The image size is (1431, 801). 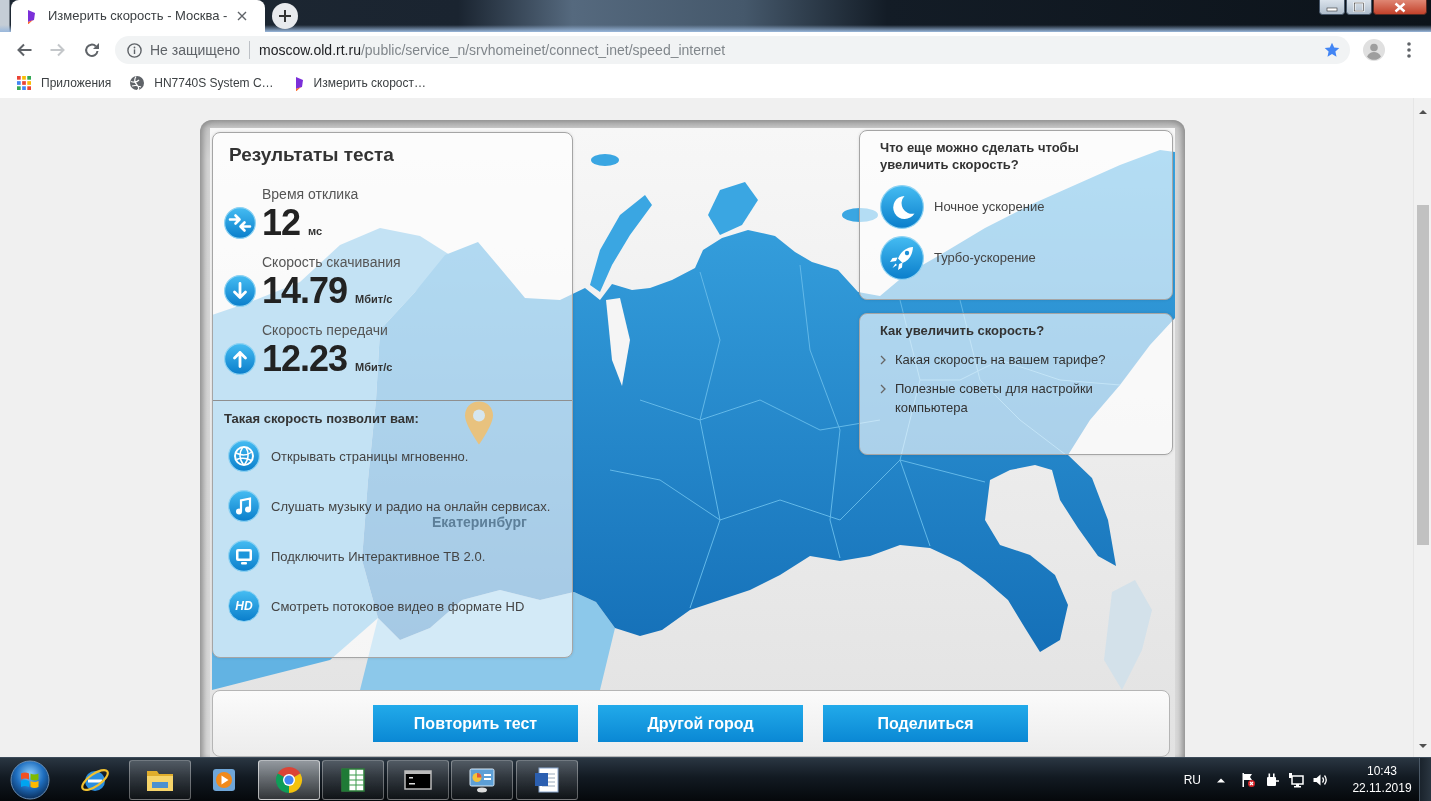 What do you see at coordinates (244, 556) in the screenshot?
I see `monitor-icon` at bounding box center [244, 556].